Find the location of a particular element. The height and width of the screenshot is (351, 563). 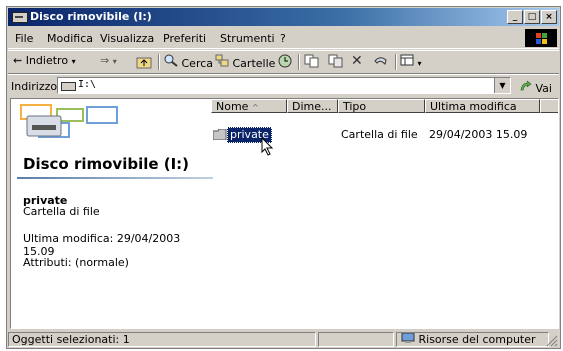

search-label: Cerca is located at coordinates (197, 63).